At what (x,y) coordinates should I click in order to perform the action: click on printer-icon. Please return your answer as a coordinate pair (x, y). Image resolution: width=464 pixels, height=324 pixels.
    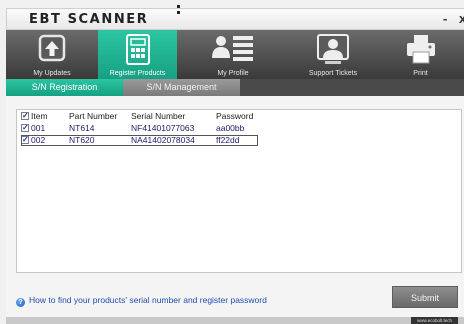
    Looking at the image, I should click on (421, 52).